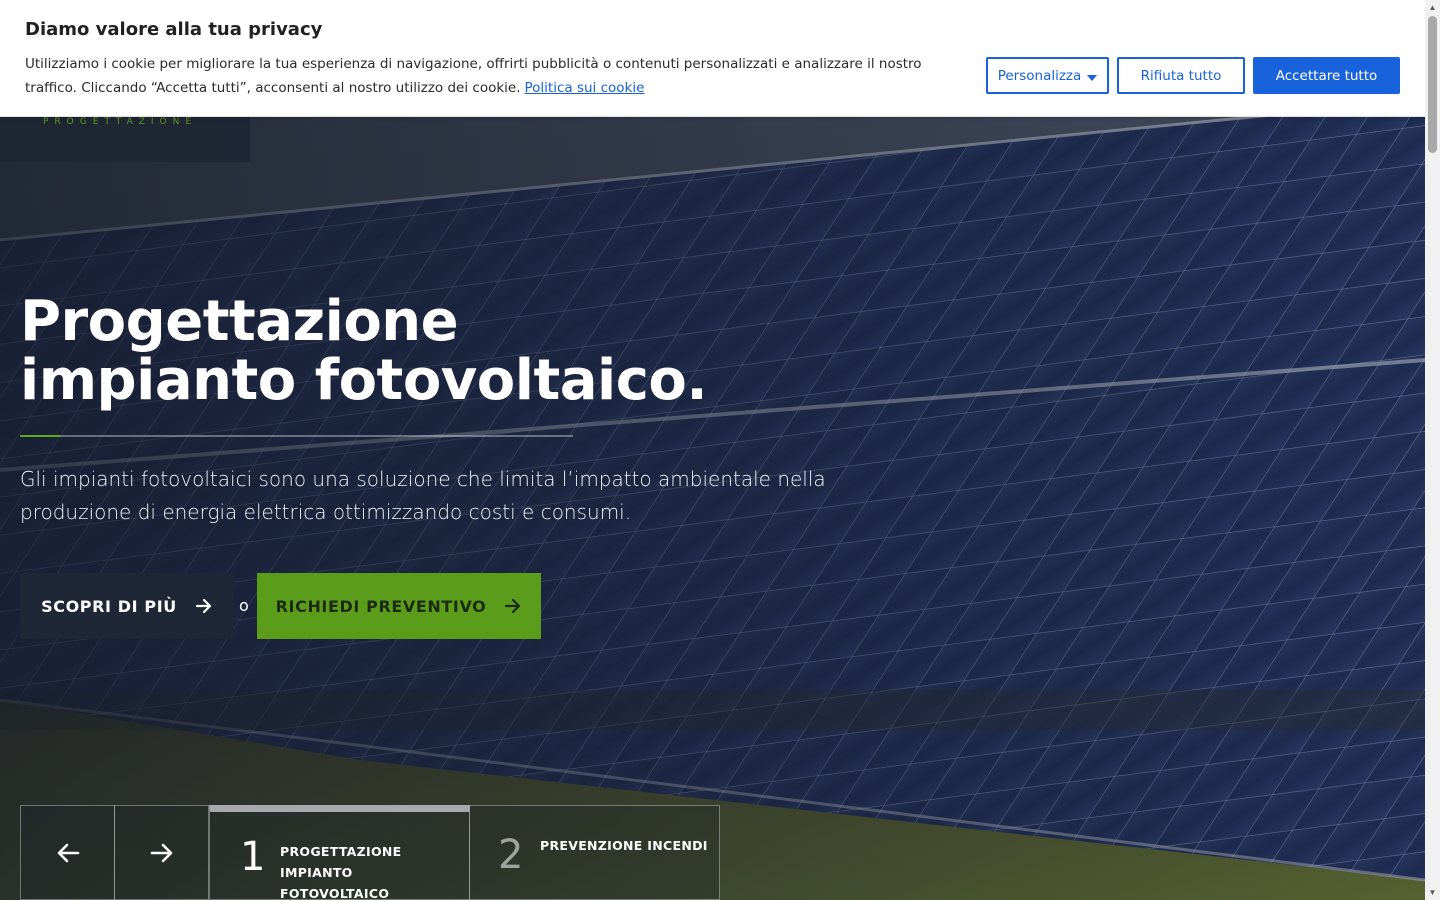  What do you see at coordinates (1181, 75) in the screenshot?
I see `reject-all-button: Rifiuta tutto` at bounding box center [1181, 75].